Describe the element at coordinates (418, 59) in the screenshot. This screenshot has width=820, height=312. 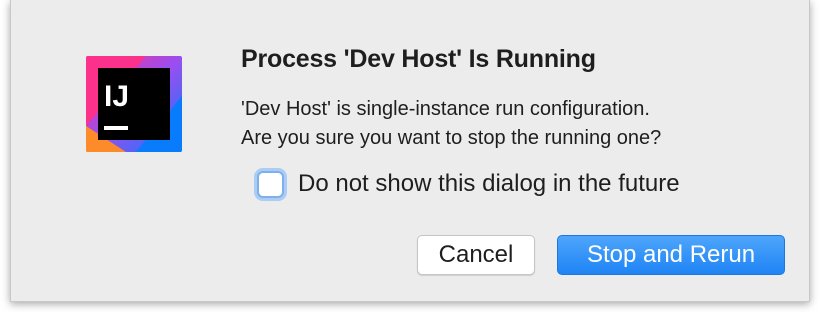
I see `dialog-title: Process 'Dev Host' Is Running` at that location.